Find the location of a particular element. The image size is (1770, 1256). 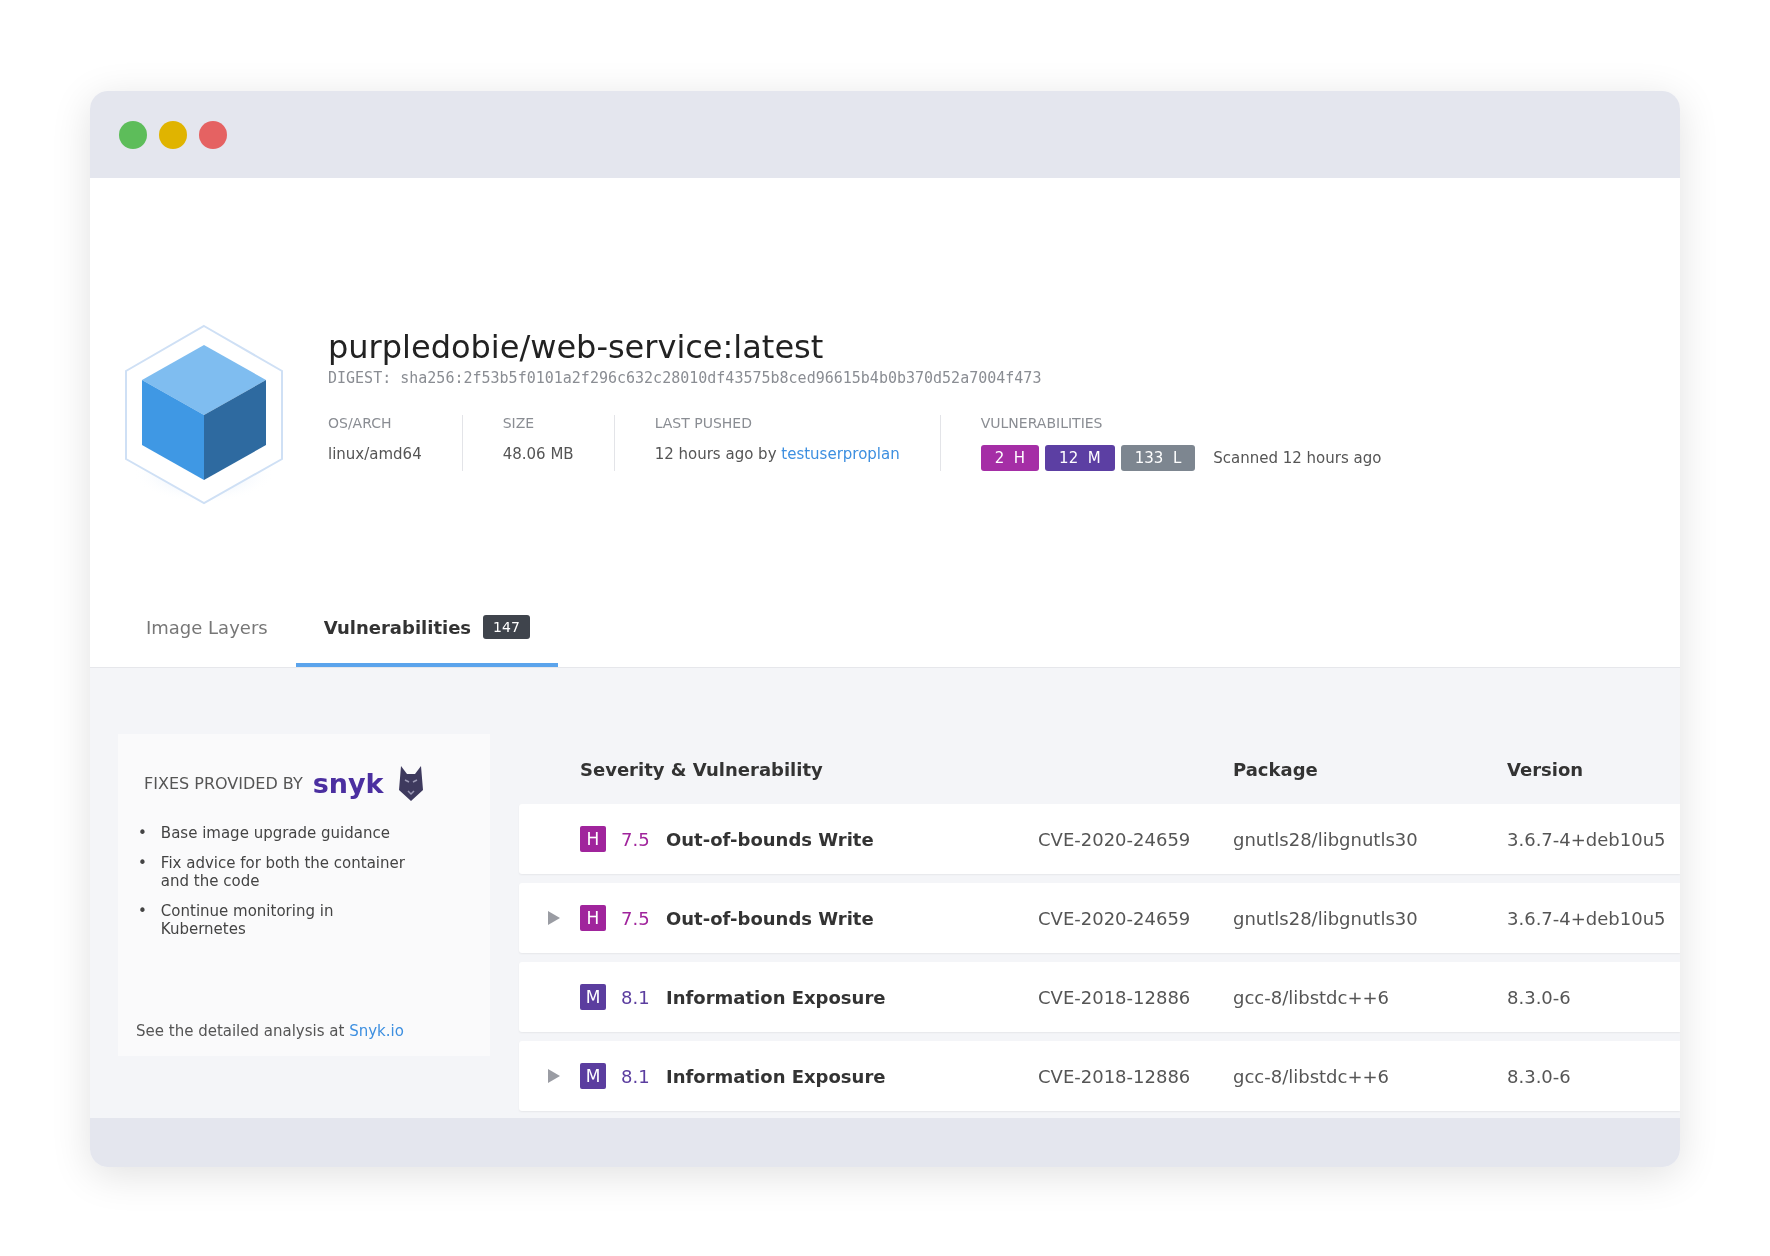

severity-count-badge: 133 L is located at coordinates (1158, 458).